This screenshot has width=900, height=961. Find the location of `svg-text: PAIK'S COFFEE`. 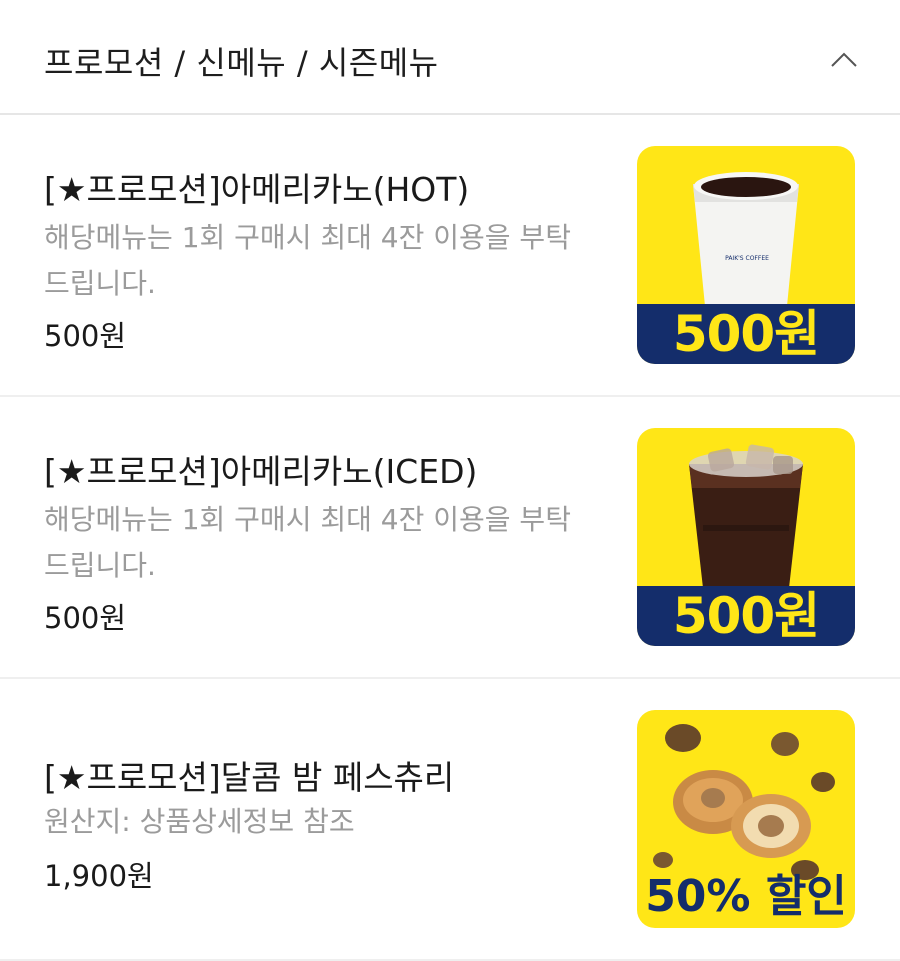

svg-text: PAIK'S COFFEE is located at coordinates (747, 258).